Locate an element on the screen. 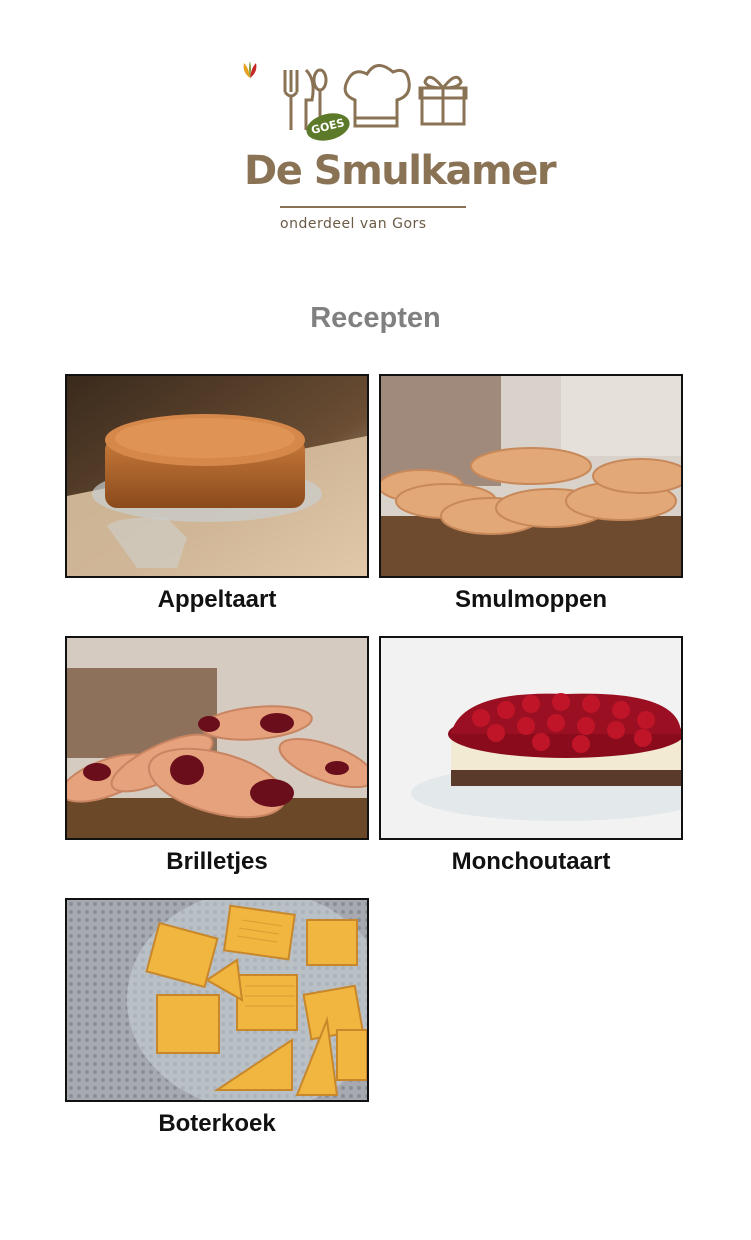 This screenshot has width=751, height=1240. recipe-card-smulmoppen: Smulmoppen is located at coordinates (531, 494).